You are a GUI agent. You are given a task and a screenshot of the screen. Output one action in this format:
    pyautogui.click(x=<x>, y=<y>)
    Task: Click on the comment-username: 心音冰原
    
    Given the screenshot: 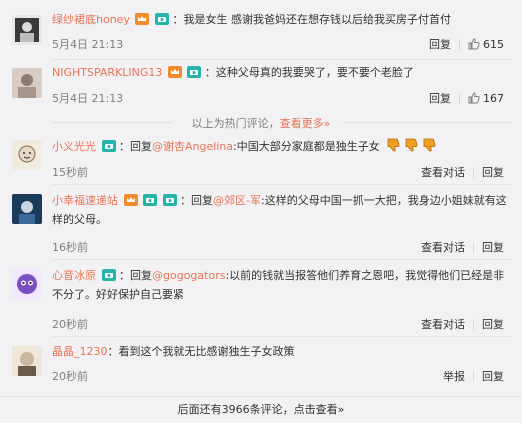 What is the action you would take?
    pyautogui.click(x=74, y=275)
    